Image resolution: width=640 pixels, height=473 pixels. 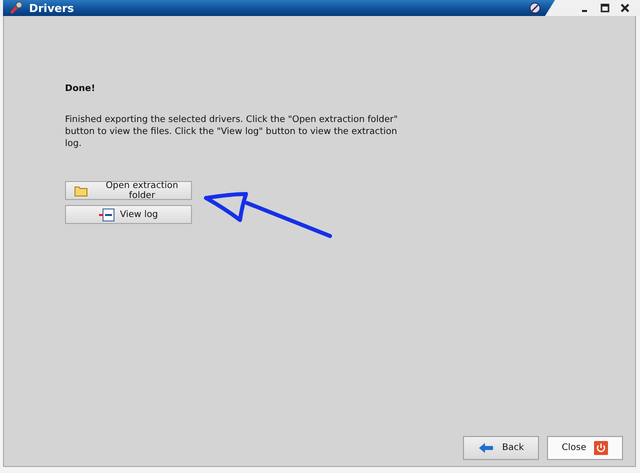 What do you see at coordinates (601, 448) in the screenshot?
I see `power-icon` at bounding box center [601, 448].